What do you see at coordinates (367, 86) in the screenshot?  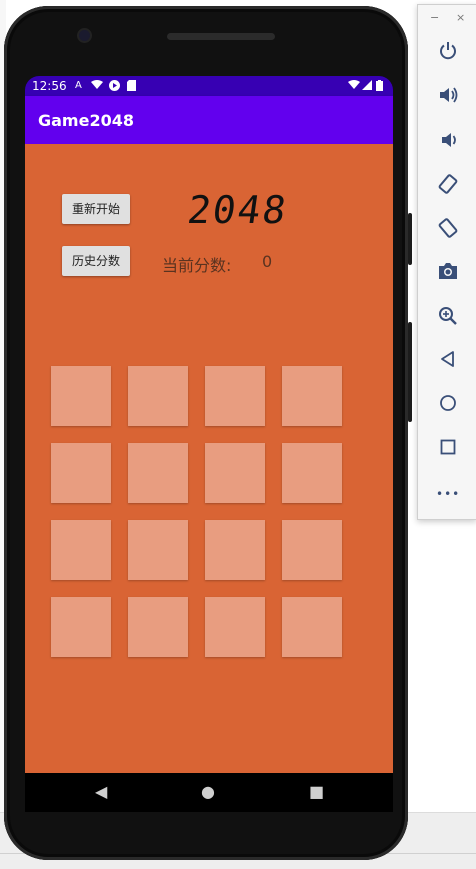 I see `cell-signal-icon` at bounding box center [367, 86].